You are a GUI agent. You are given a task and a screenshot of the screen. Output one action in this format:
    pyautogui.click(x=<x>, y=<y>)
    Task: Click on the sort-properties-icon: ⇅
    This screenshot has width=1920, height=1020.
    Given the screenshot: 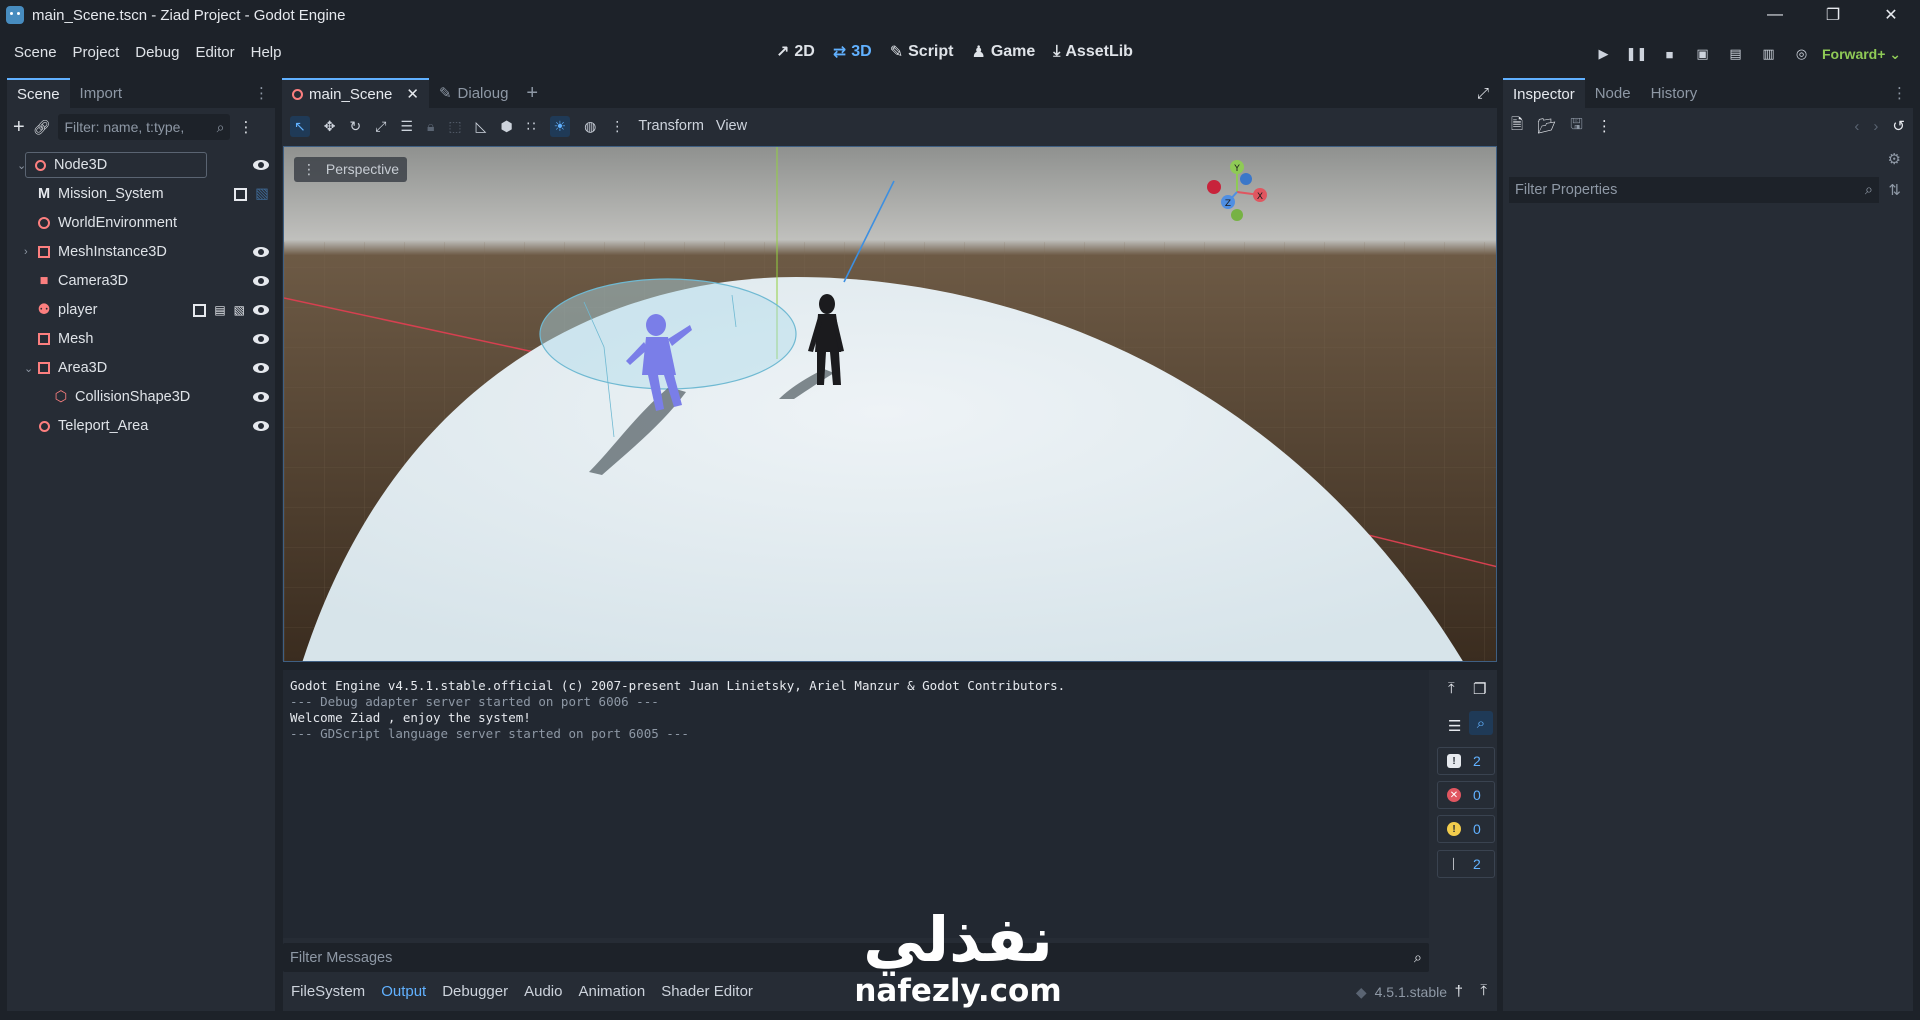 What is the action you would take?
    pyautogui.click(x=1894, y=190)
    